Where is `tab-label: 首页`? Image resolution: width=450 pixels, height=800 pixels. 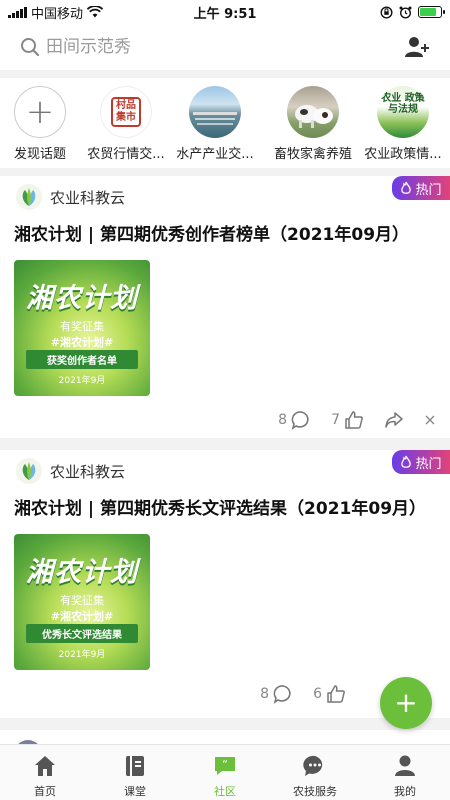 tab-label: 首页 is located at coordinates (45, 791).